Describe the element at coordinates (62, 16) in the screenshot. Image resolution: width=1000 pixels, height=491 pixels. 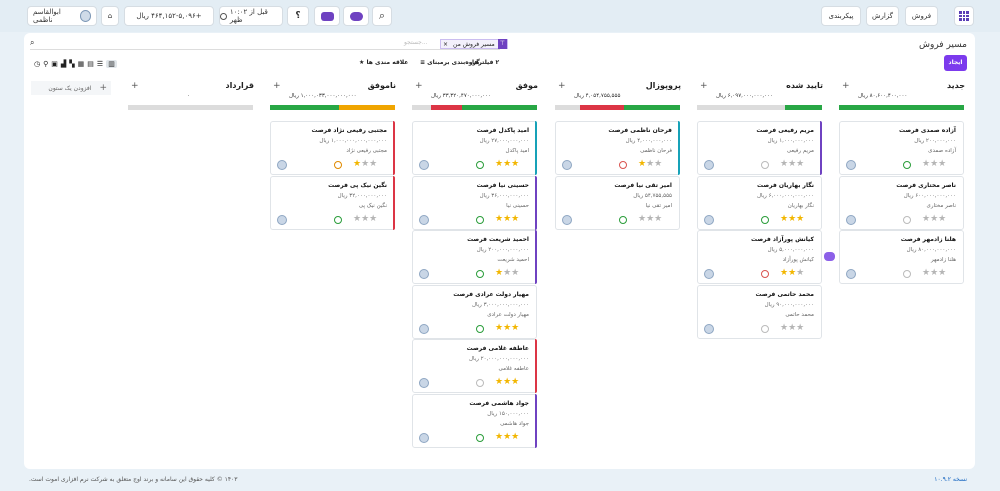
I see `user-menu: ابوالقاسم ناظمی` at that location.